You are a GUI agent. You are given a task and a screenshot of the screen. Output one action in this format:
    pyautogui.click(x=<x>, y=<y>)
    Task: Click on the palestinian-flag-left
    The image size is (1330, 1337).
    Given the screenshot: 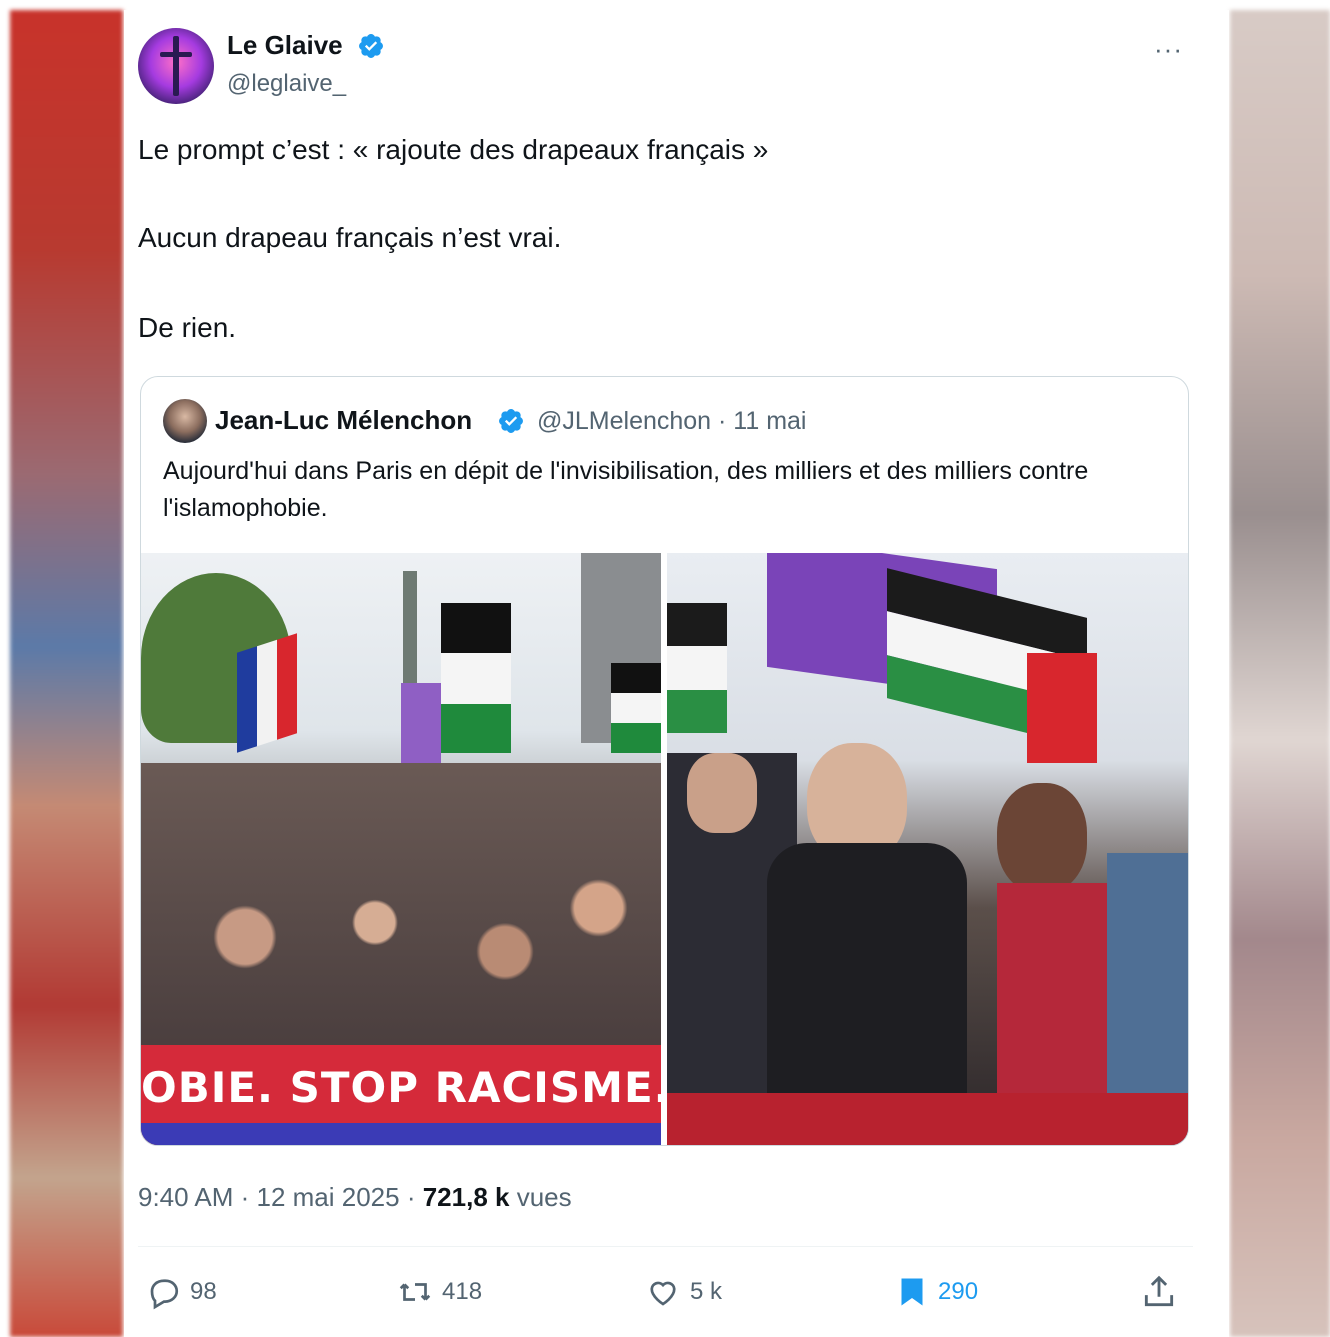 What is the action you would take?
    pyautogui.click(x=697, y=668)
    